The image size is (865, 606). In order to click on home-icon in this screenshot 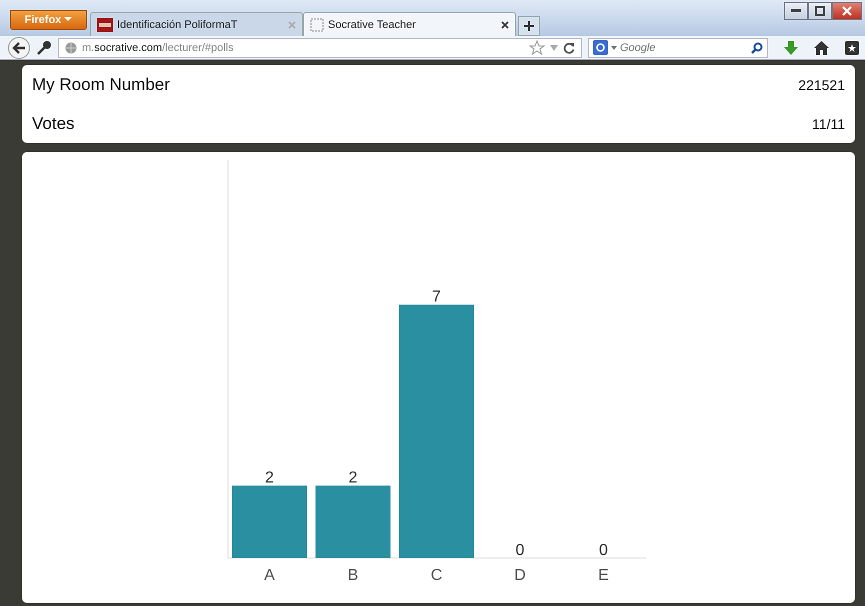, I will do `click(821, 47)`.